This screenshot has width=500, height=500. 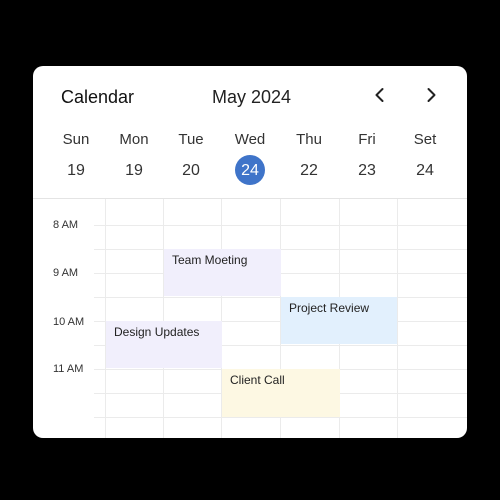 What do you see at coordinates (339, 320) in the screenshot?
I see `event-project-review: Project Review` at bounding box center [339, 320].